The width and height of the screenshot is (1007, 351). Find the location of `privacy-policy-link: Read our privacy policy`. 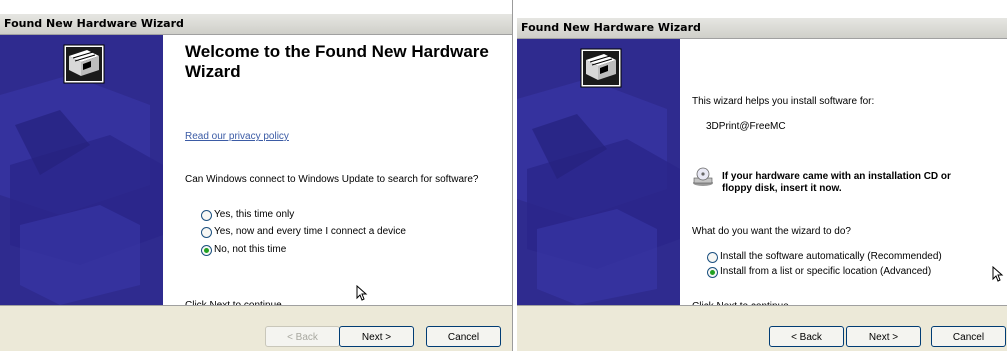

privacy-policy-link: Read our privacy policy is located at coordinates (237, 136).